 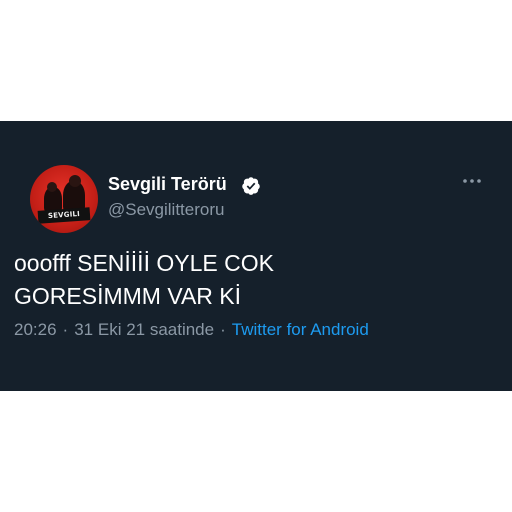 What do you see at coordinates (472, 181) in the screenshot?
I see `more-horizontal-icon` at bounding box center [472, 181].